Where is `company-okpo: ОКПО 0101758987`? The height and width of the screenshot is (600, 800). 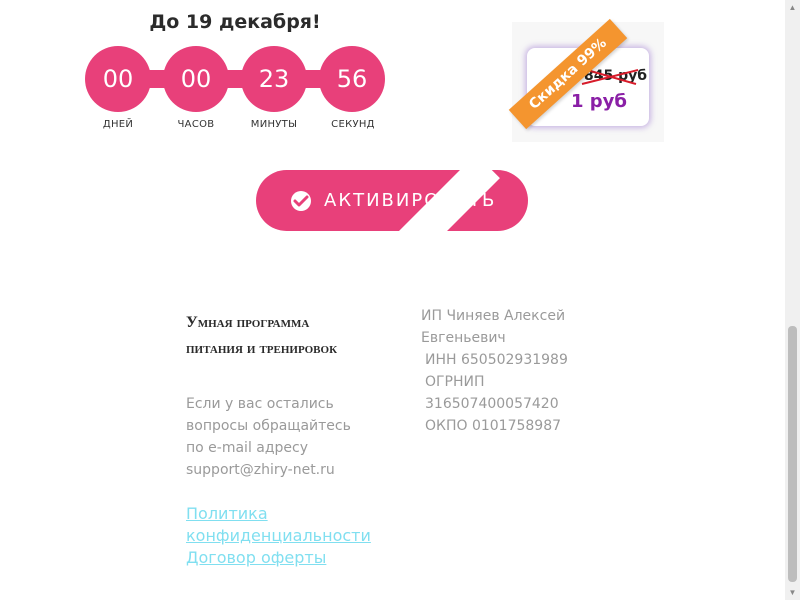
company-okpo: ОКПО 0101758987 is located at coordinates (493, 426).